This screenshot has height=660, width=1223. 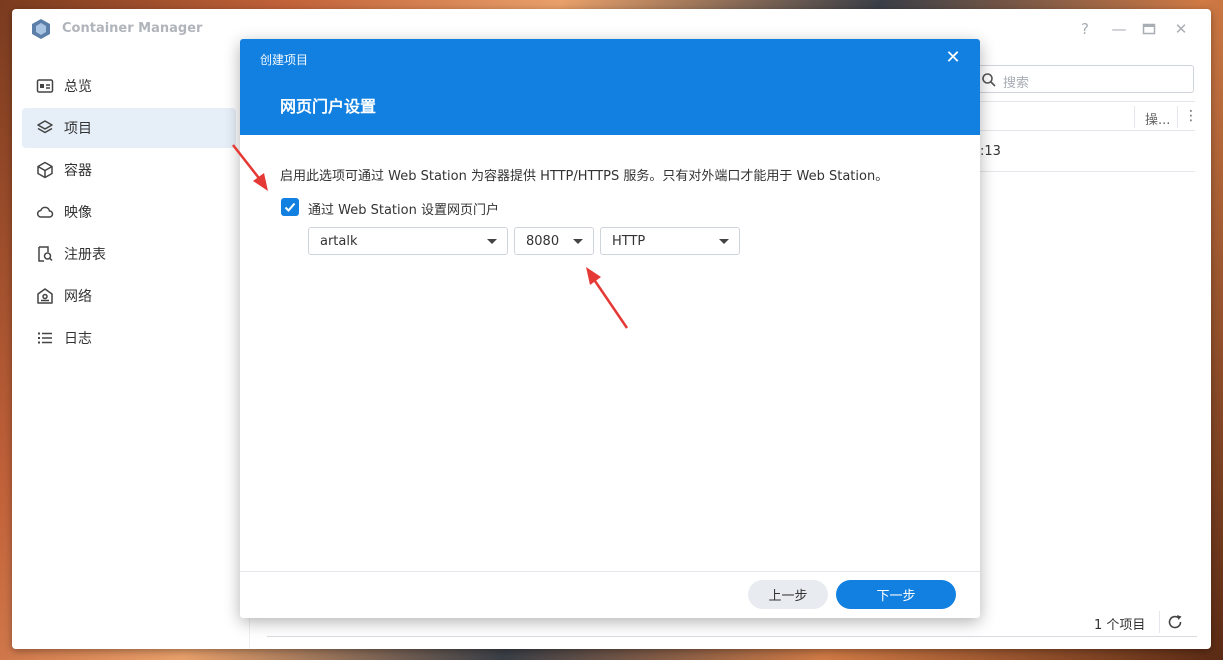 I want to click on sidebar-item-label: 总览, so click(x=78, y=87).